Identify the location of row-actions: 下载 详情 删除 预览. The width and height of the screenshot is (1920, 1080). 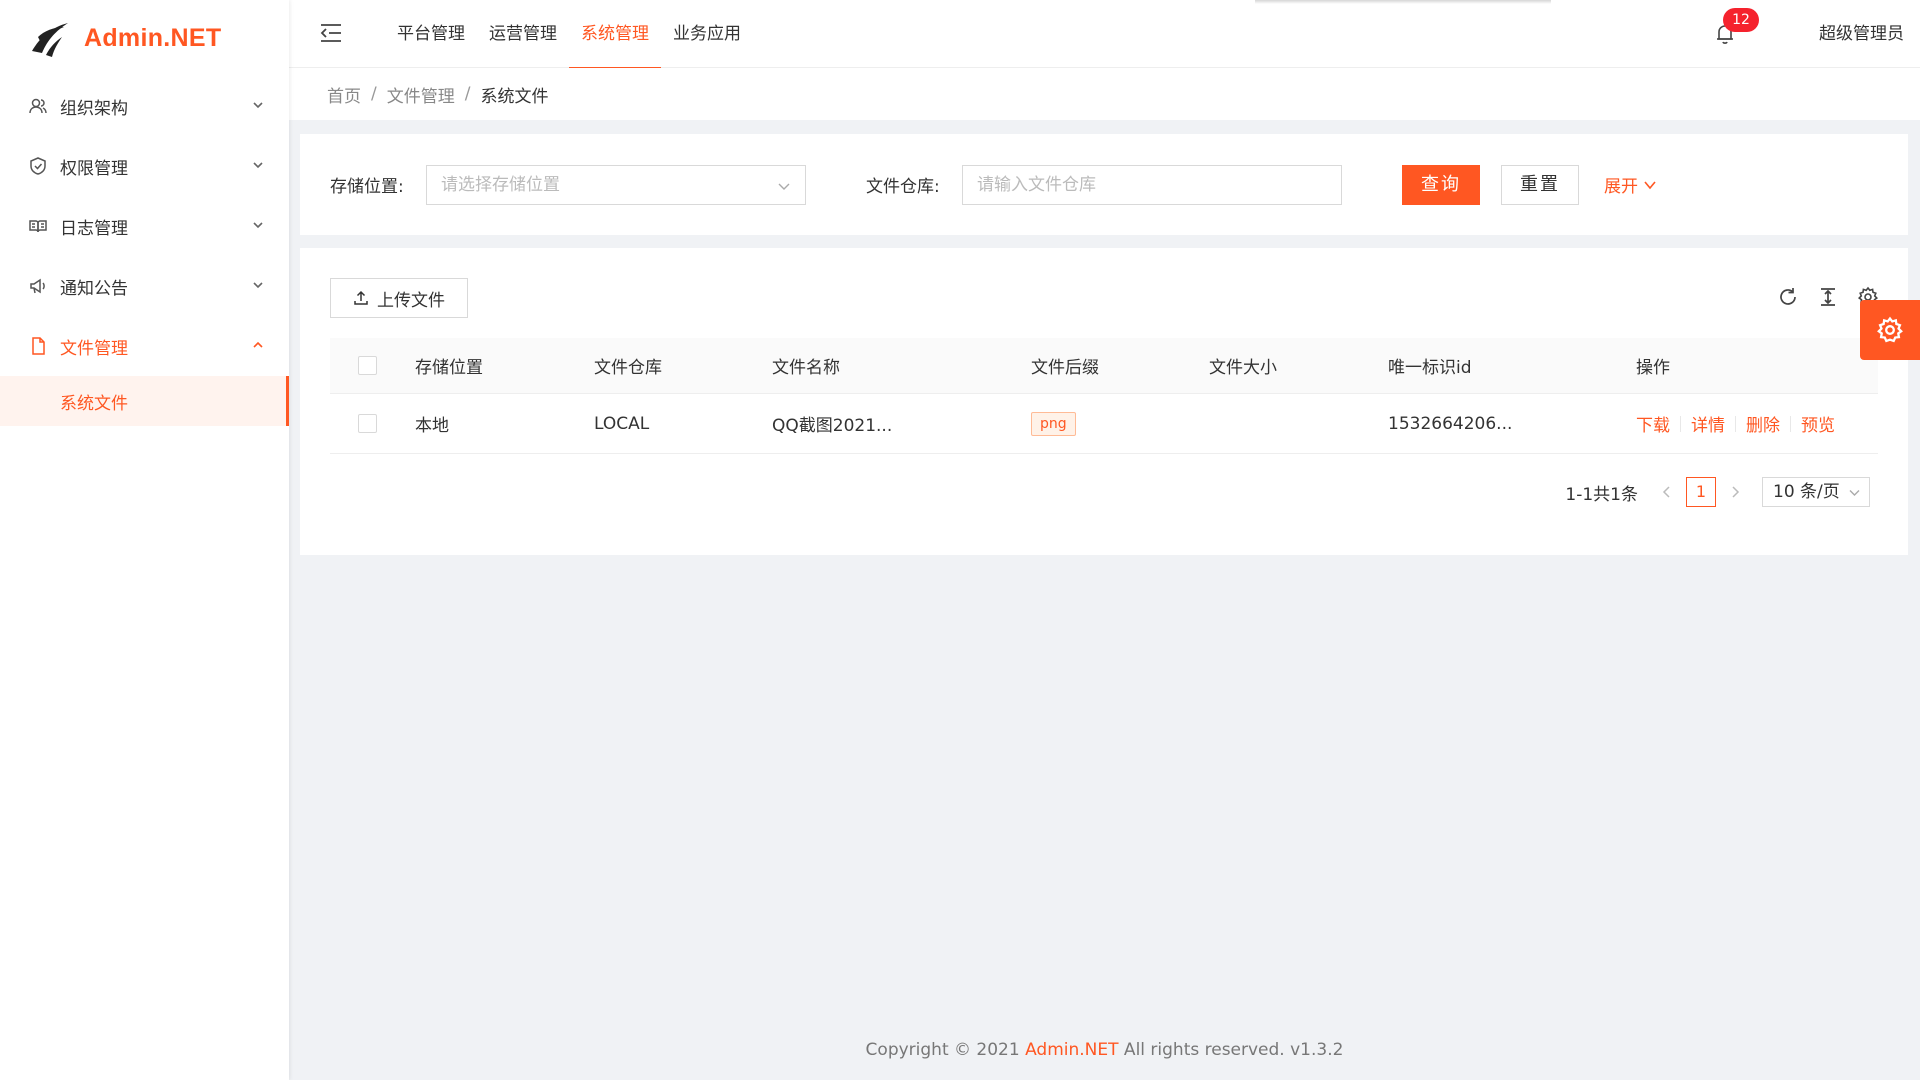
(1735, 423).